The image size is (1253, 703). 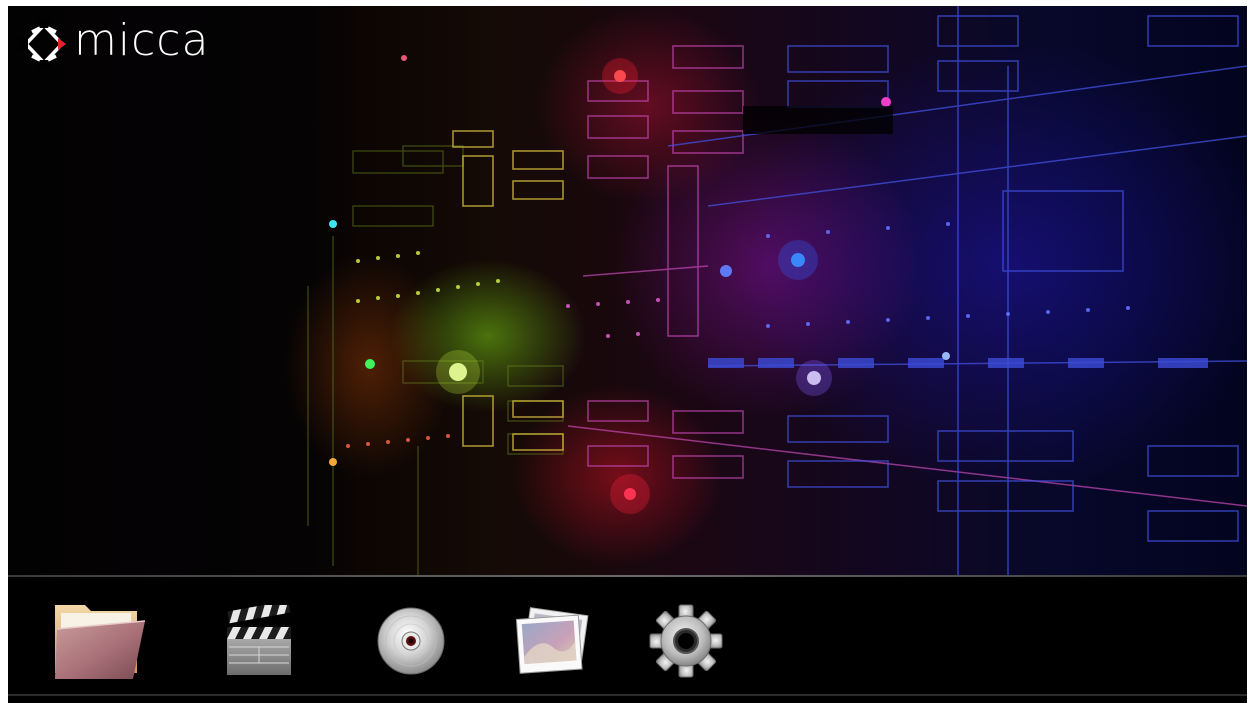 I want to click on screen-border-right, so click(x=1250, y=351).